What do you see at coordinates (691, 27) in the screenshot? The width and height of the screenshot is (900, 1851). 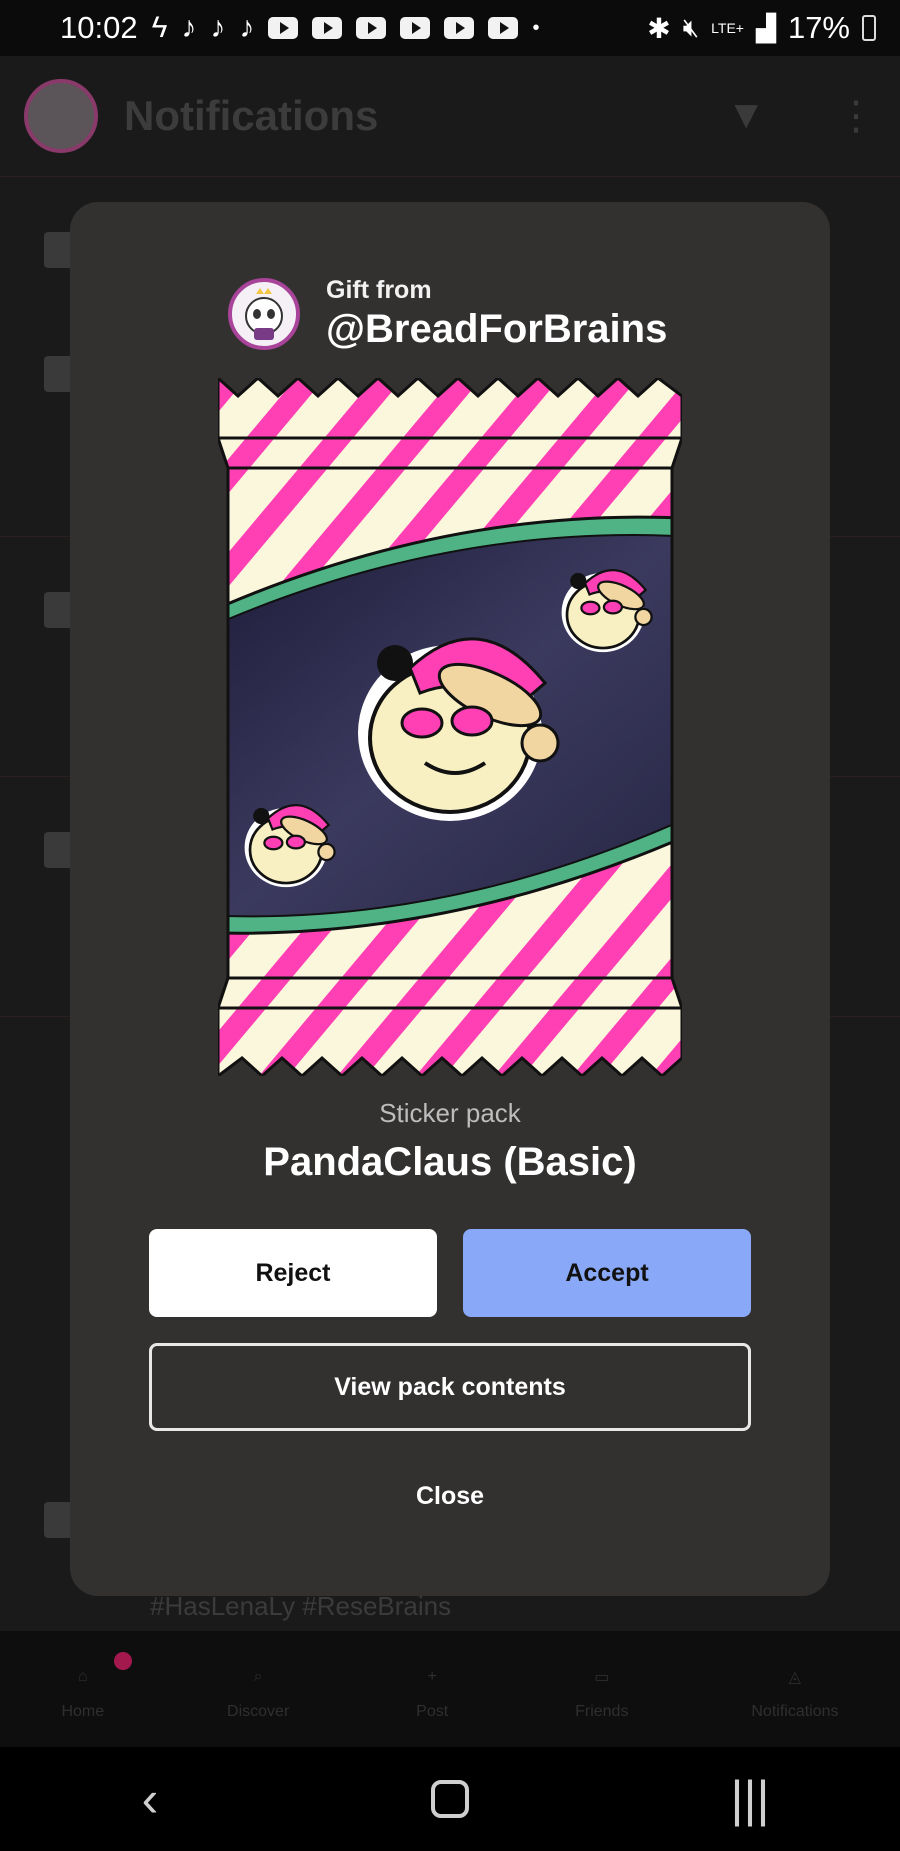 I see `mute-icon: 🔇︎` at bounding box center [691, 27].